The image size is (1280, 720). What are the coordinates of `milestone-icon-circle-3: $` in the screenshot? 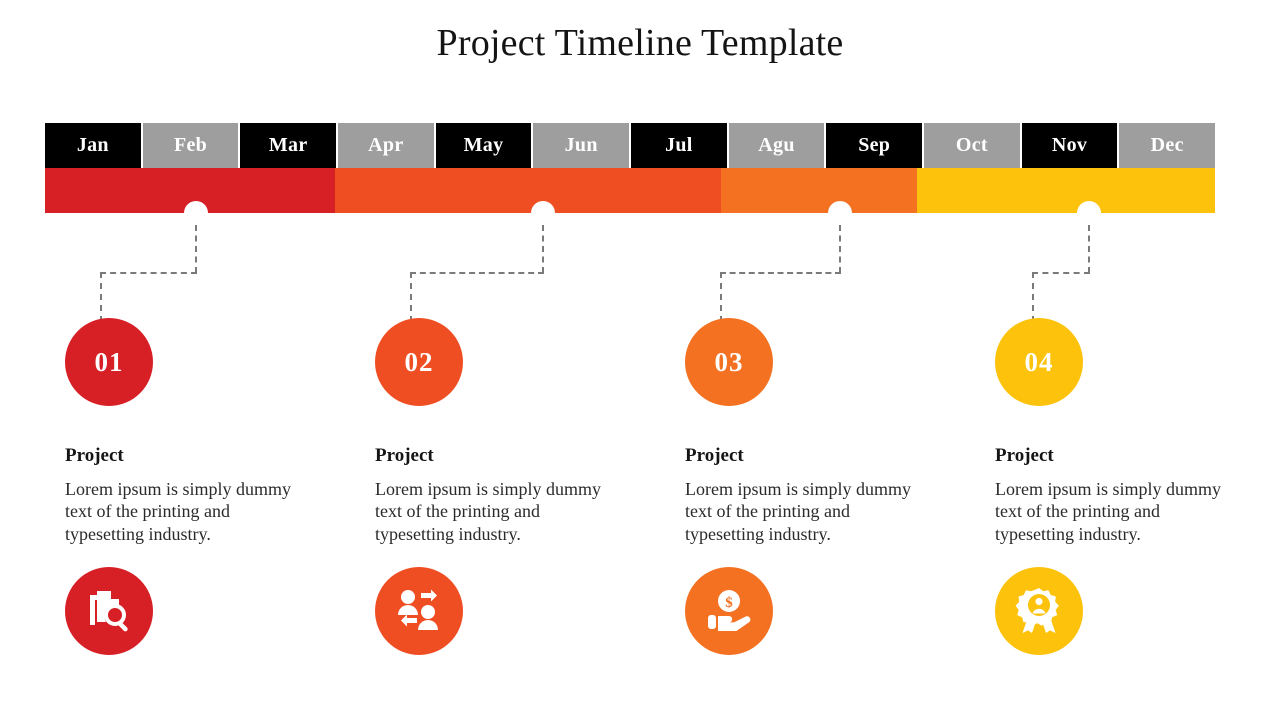 It's located at (729, 611).